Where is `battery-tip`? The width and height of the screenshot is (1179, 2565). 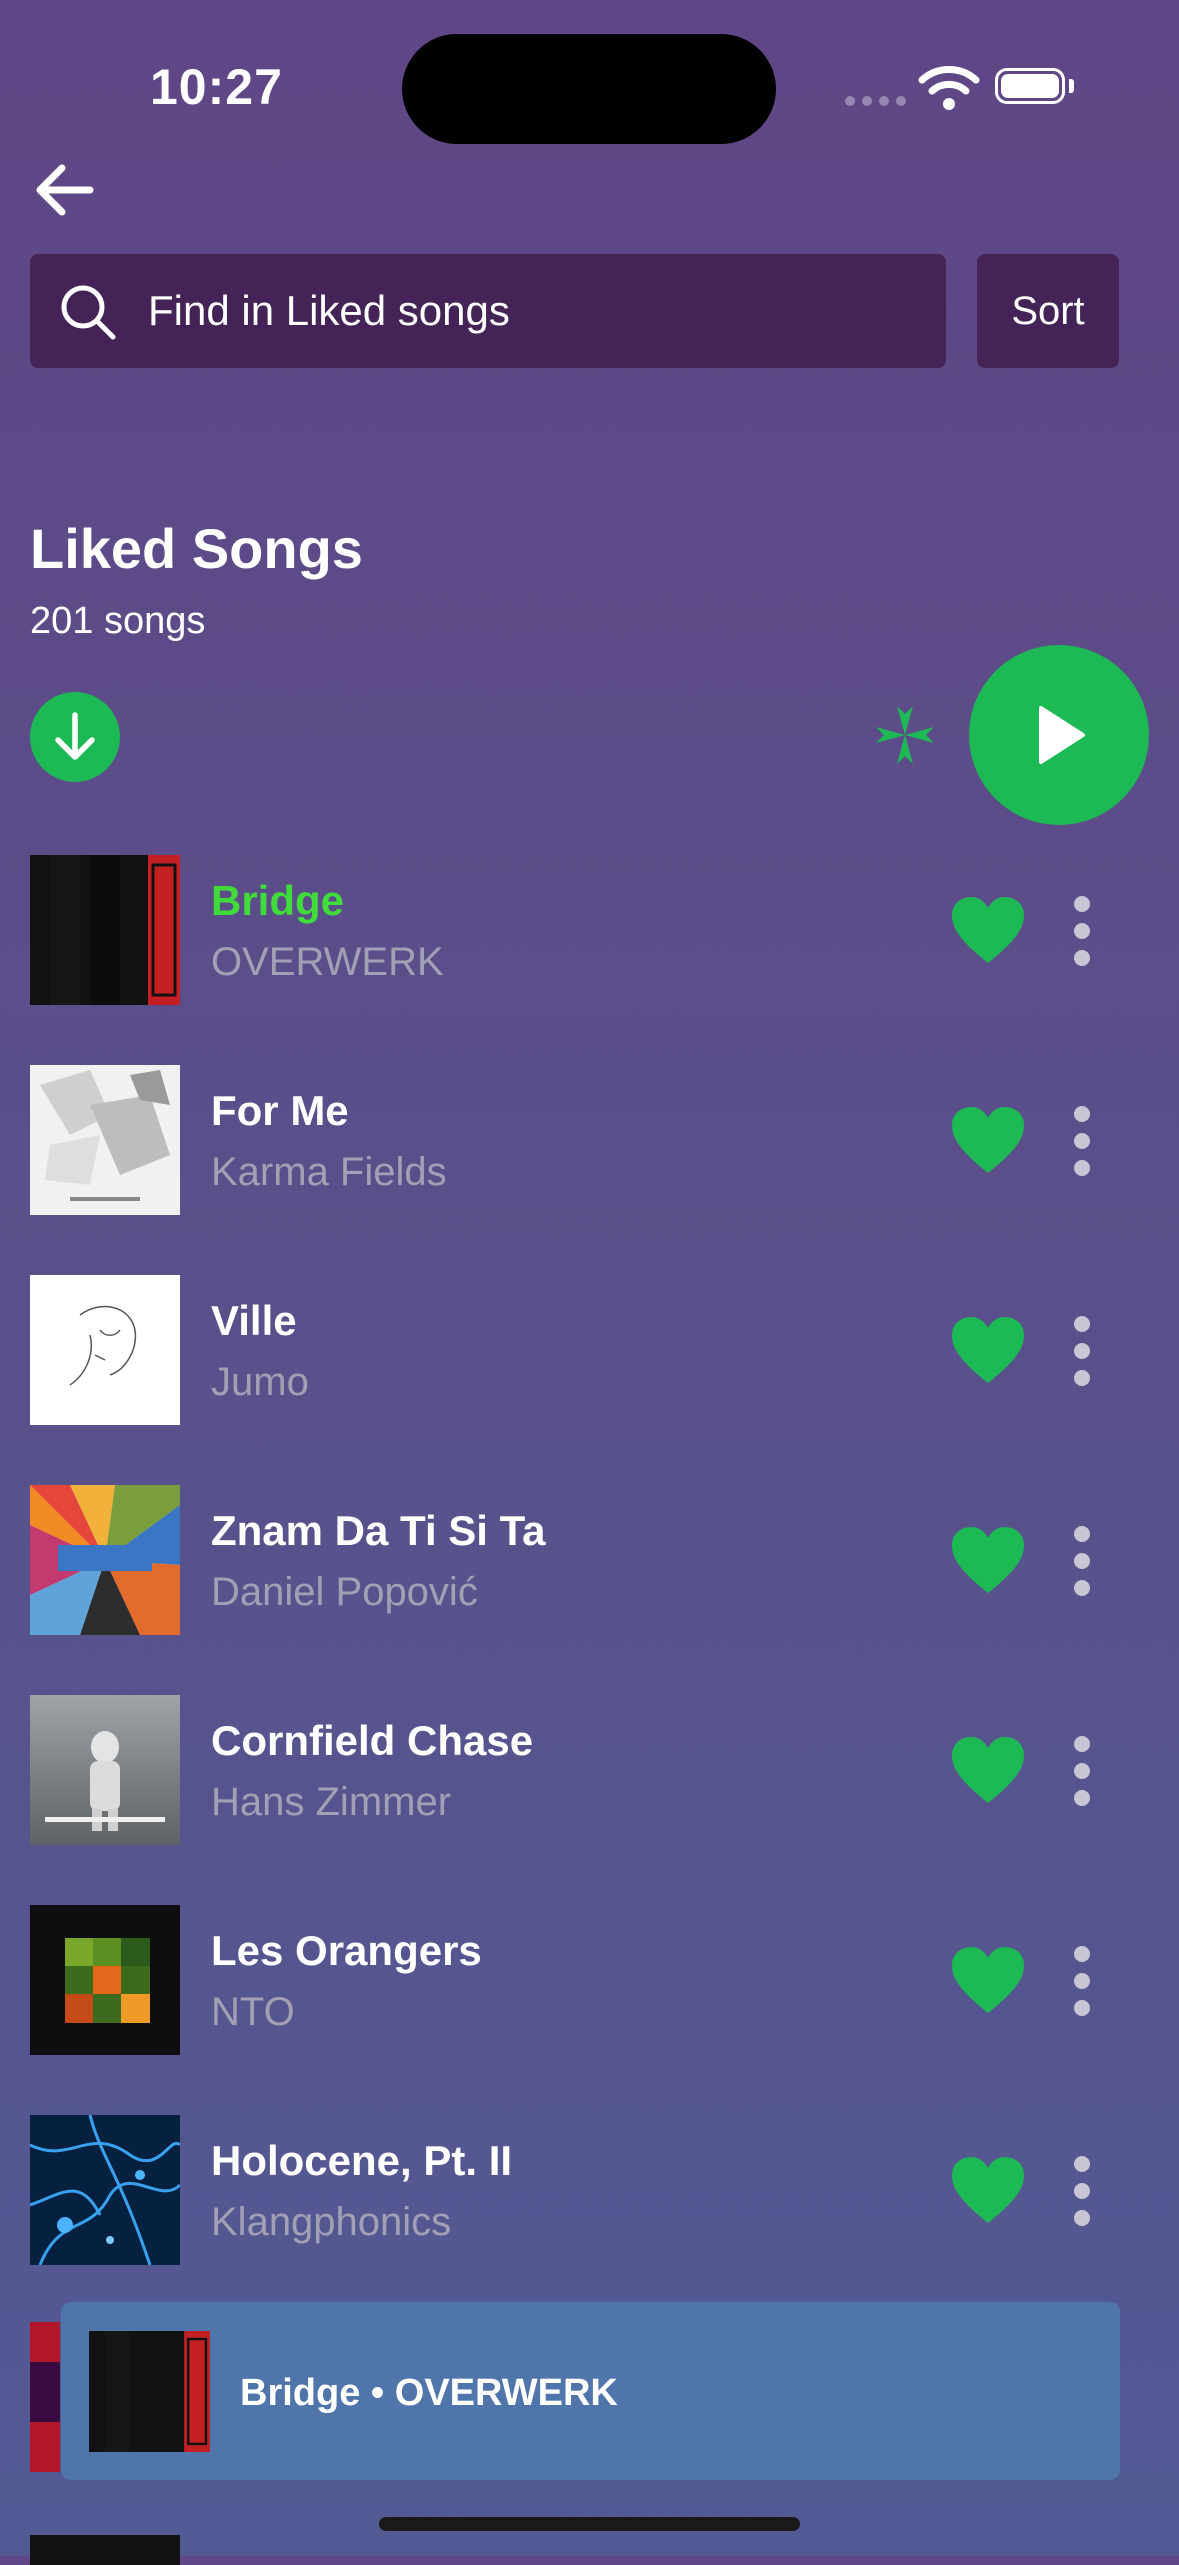
battery-tip is located at coordinates (1071, 86).